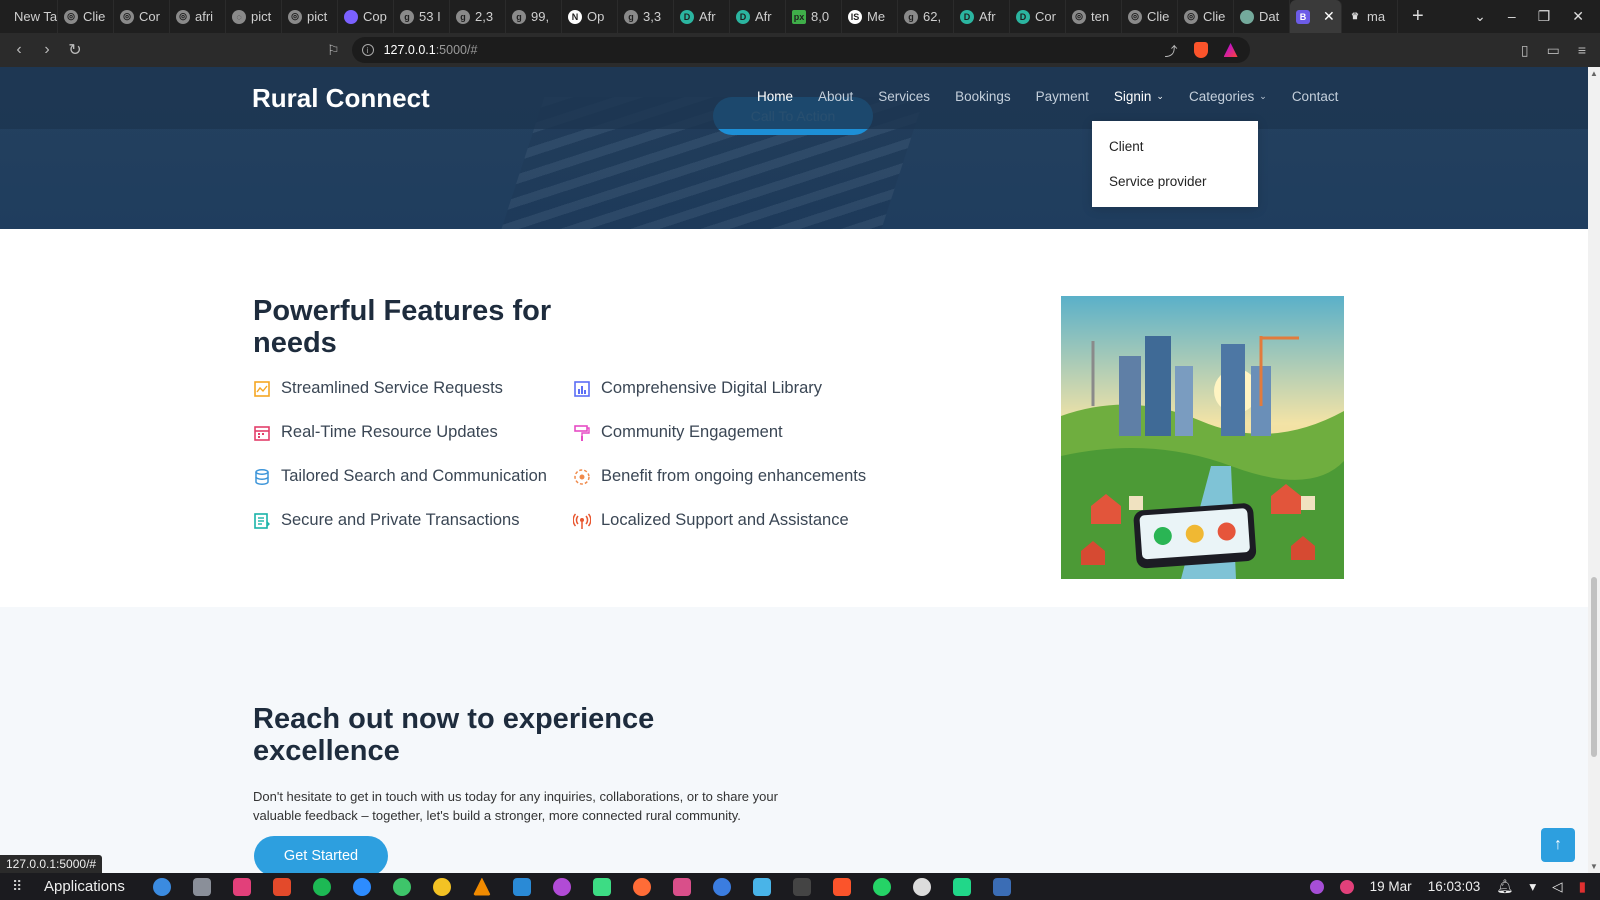 Image resolution: width=1600 pixels, height=900 pixels. What do you see at coordinates (201, 886) in the screenshot?
I see `files-icon` at bounding box center [201, 886].